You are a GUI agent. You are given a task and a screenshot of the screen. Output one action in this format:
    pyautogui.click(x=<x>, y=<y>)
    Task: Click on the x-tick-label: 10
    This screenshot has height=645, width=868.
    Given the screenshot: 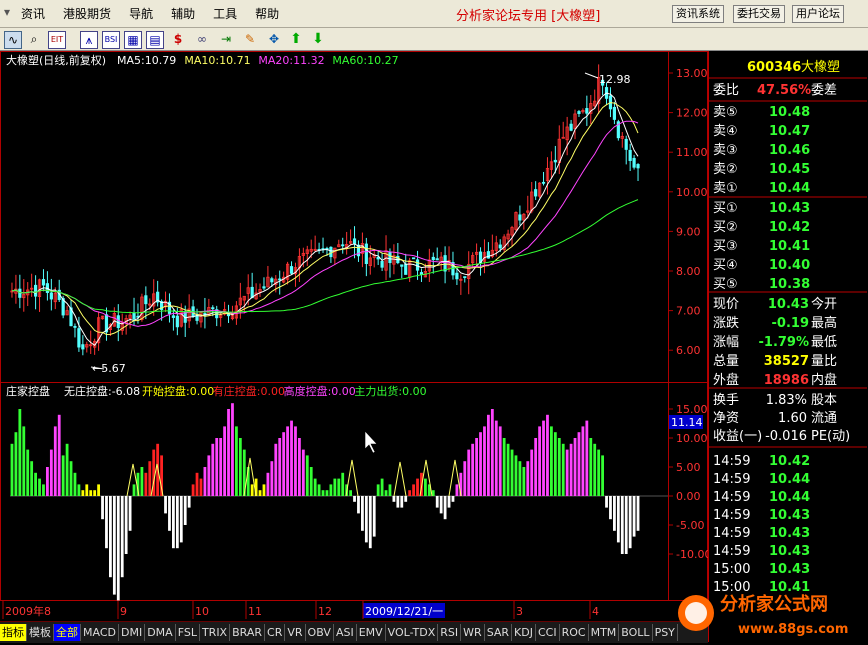 What is the action you would take?
    pyautogui.click(x=202, y=611)
    